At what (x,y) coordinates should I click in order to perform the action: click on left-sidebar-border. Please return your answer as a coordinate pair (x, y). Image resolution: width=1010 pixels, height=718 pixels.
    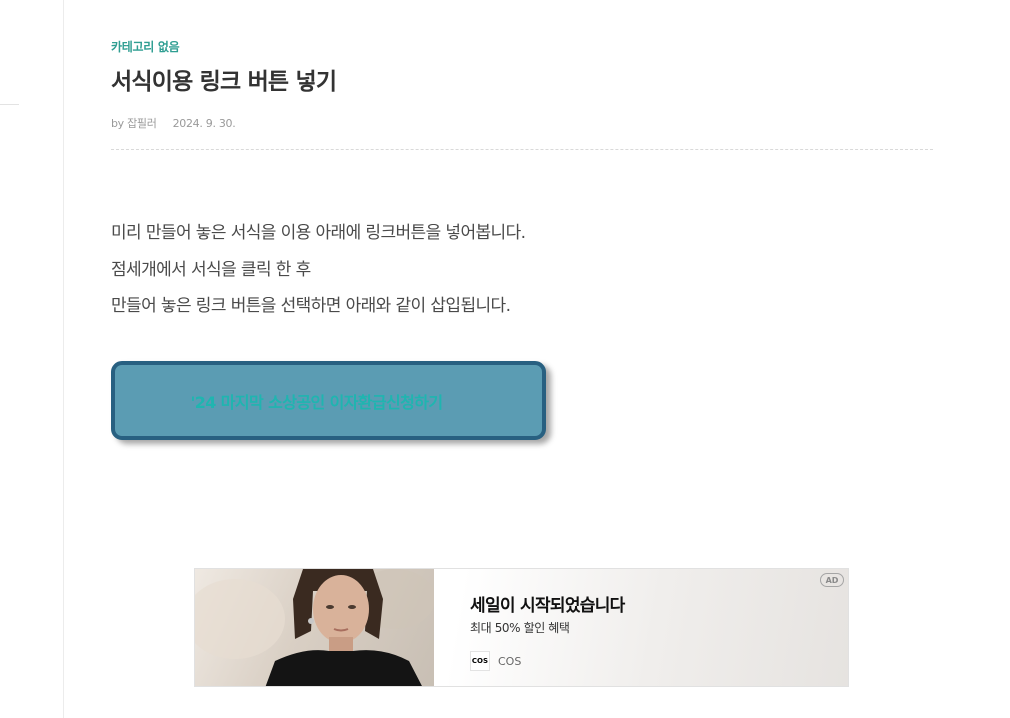
    Looking at the image, I should click on (63, 359).